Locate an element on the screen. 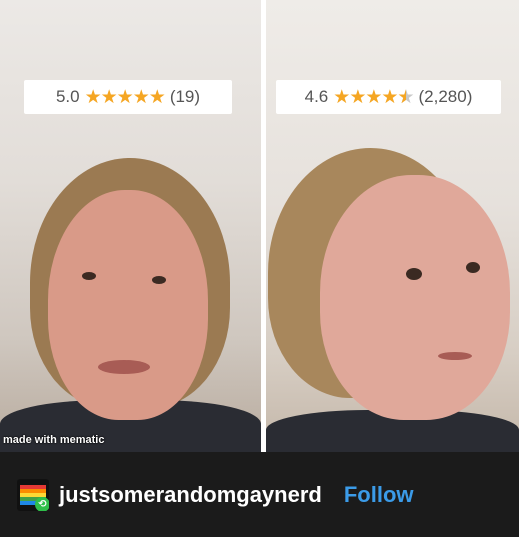 Image resolution: width=519 pixels, height=537 pixels. follow-button: Follow is located at coordinates (379, 495).